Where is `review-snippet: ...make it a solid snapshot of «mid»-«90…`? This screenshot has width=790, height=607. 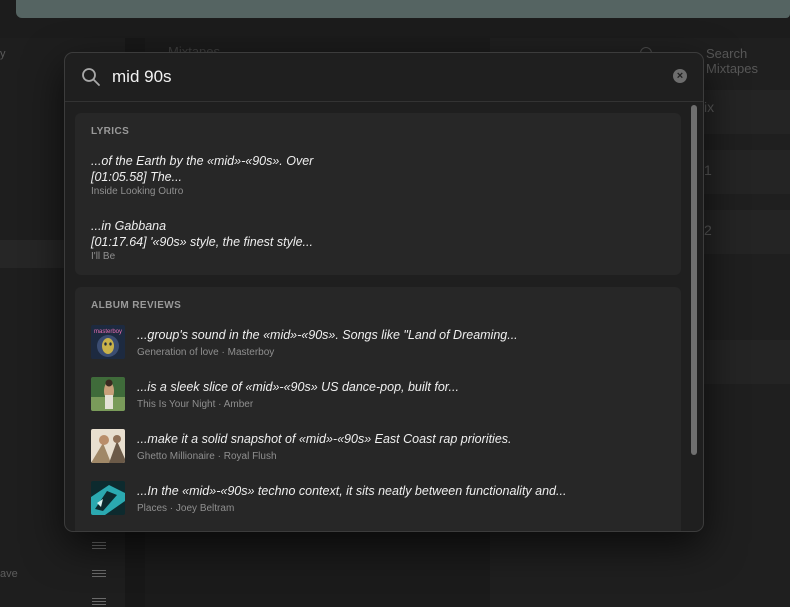 review-snippet: ...make it a solid snapshot of «mid»-«90… is located at coordinates (324, 439).